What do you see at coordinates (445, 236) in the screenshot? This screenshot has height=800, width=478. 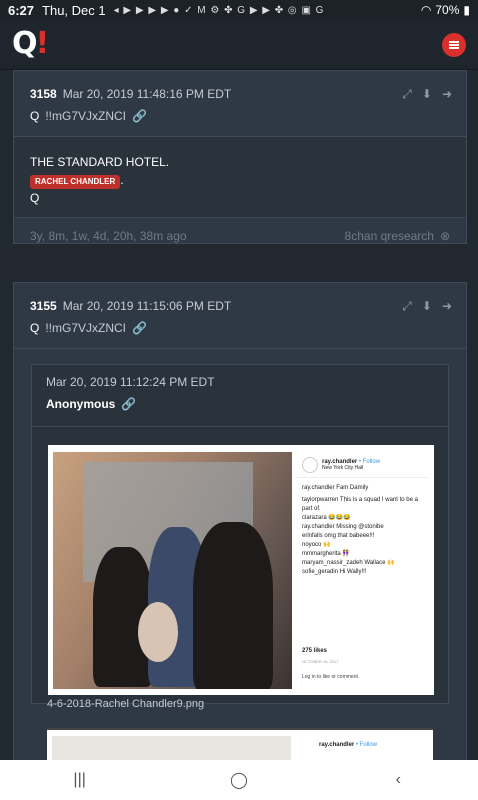 I see `close-circle-icon: ⊗` at bounding box center [445, 236].